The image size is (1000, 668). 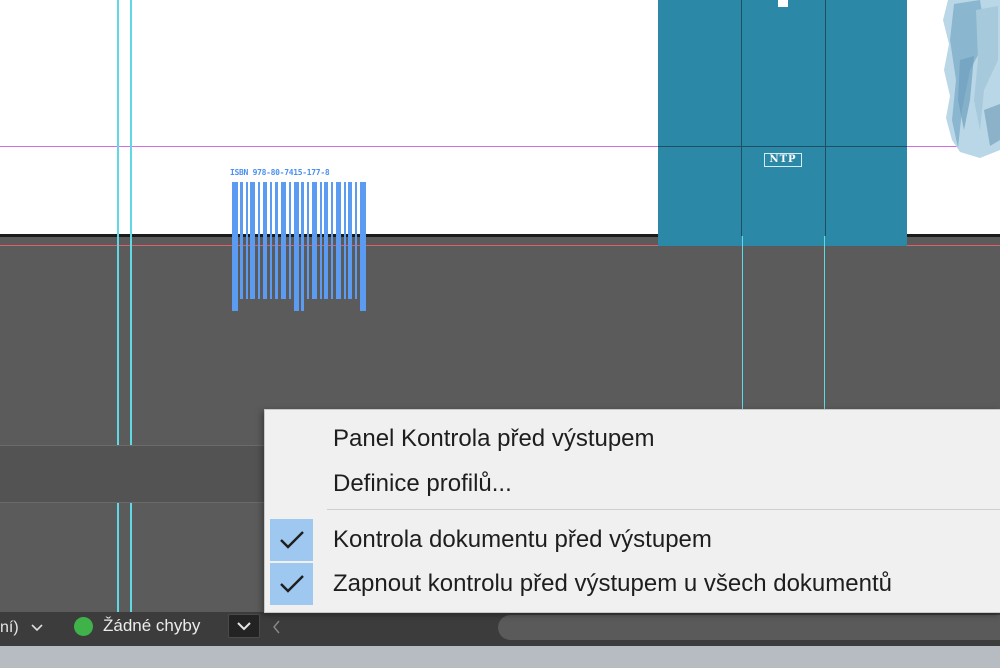 What do you see at coordinates (741, 118) in the screenshot?
I see `spine-fold-line-left` at bounding box center [741, 118].